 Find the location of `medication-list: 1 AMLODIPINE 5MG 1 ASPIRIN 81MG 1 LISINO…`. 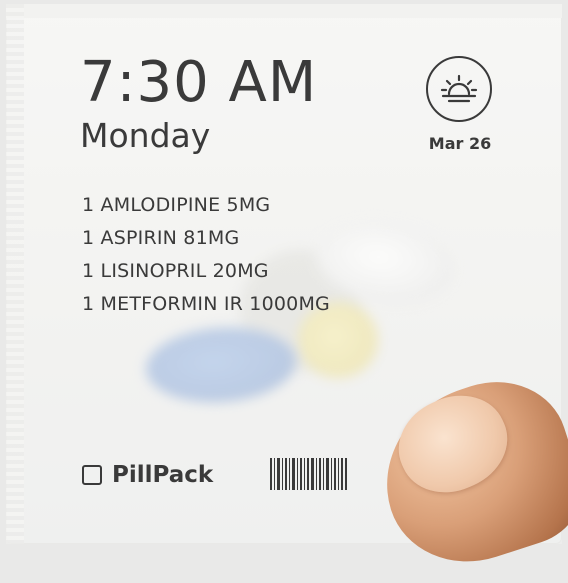

medication-list: 1 AMLODIPINE 5MG 1 ASPIRIN 81MG 1 LISINO… is located at coordinates (206, 260).